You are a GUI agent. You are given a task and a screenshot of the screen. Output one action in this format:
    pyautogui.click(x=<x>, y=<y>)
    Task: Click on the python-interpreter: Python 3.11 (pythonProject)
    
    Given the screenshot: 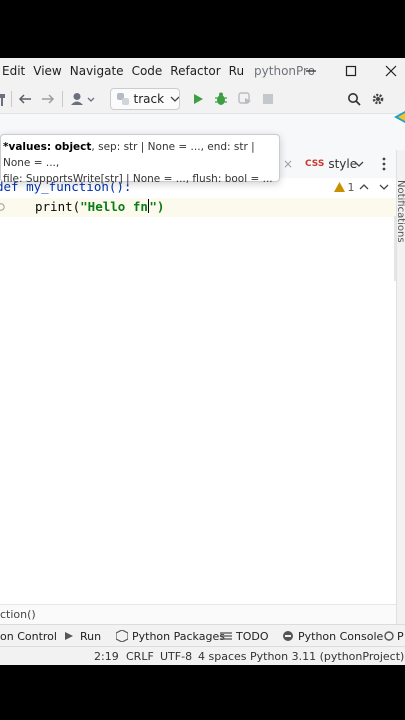 What is the action you would take?
    pyautogui.click(x=327, y=656)
    